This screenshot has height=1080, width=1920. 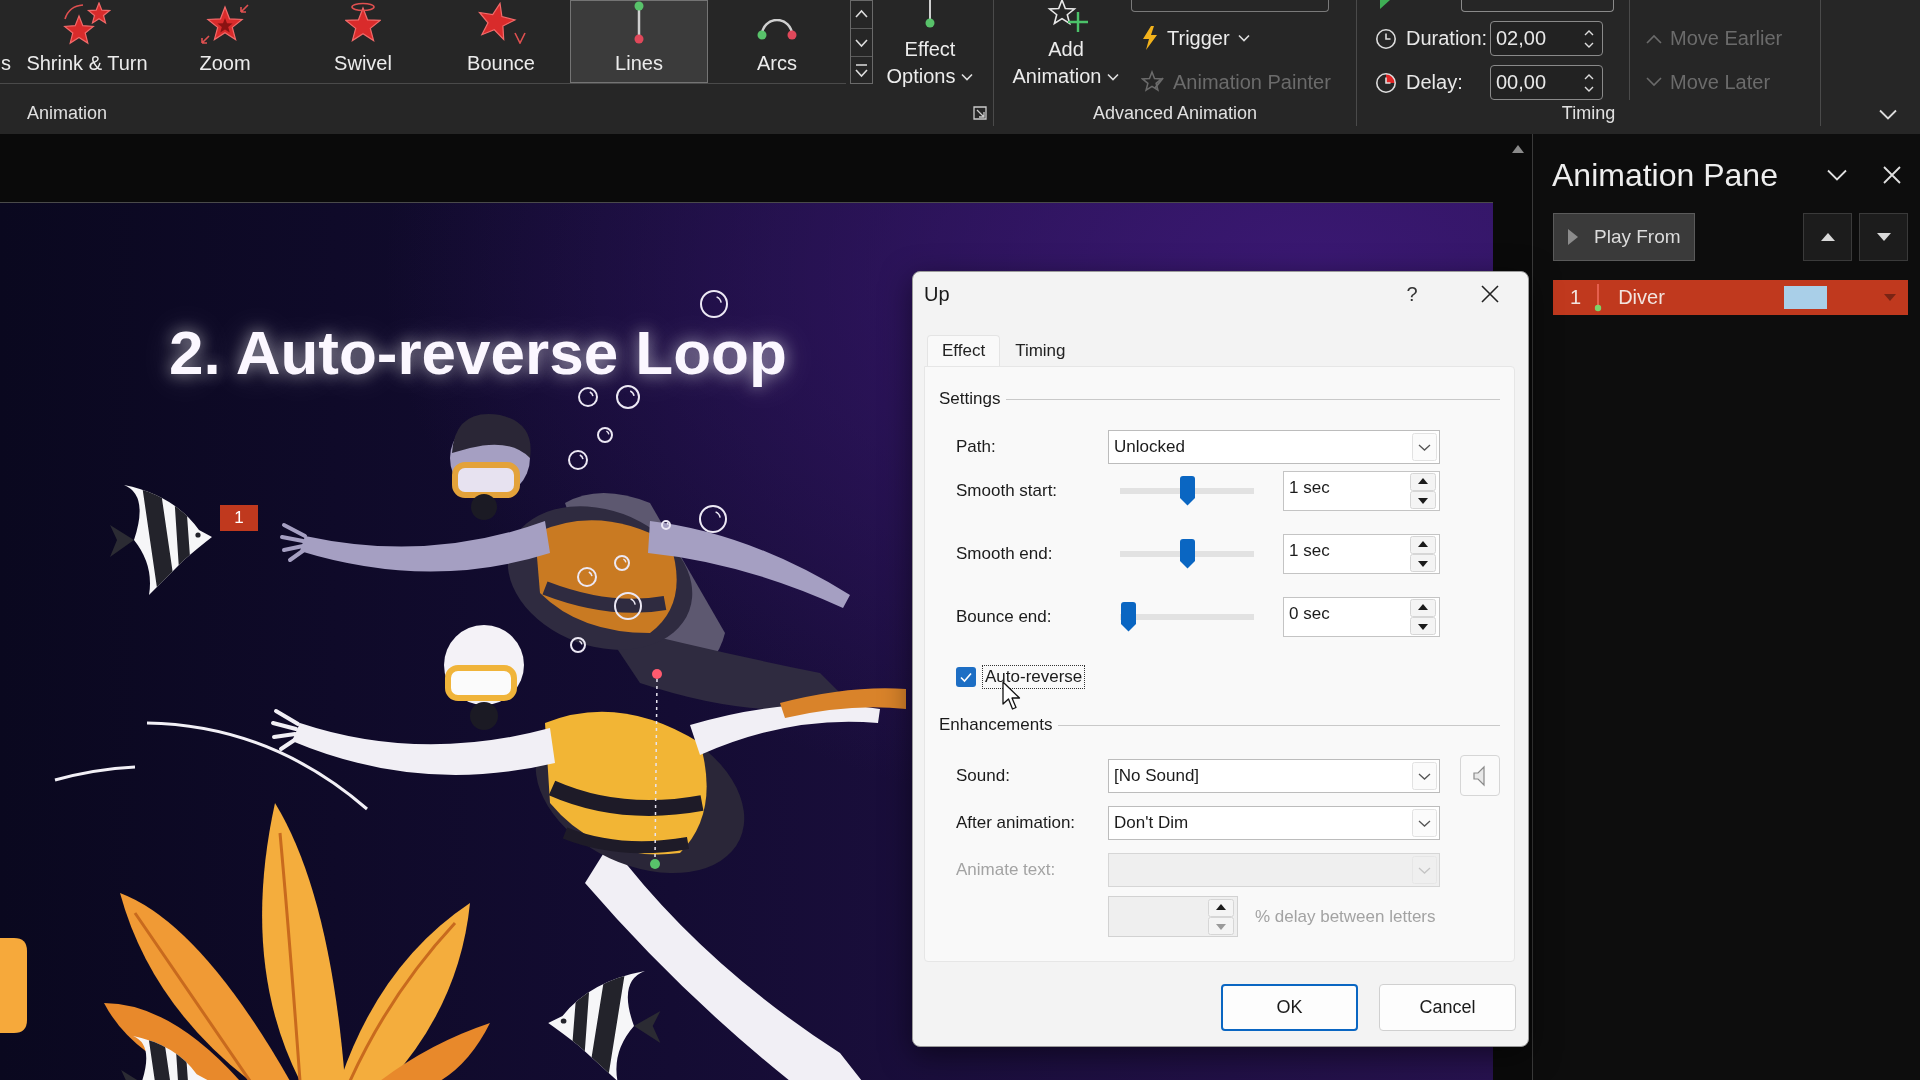 What do you see at coordinates (1153, 82) in the screenshot?
I see `star-brush-icon` at bounding box center [1153, 82].